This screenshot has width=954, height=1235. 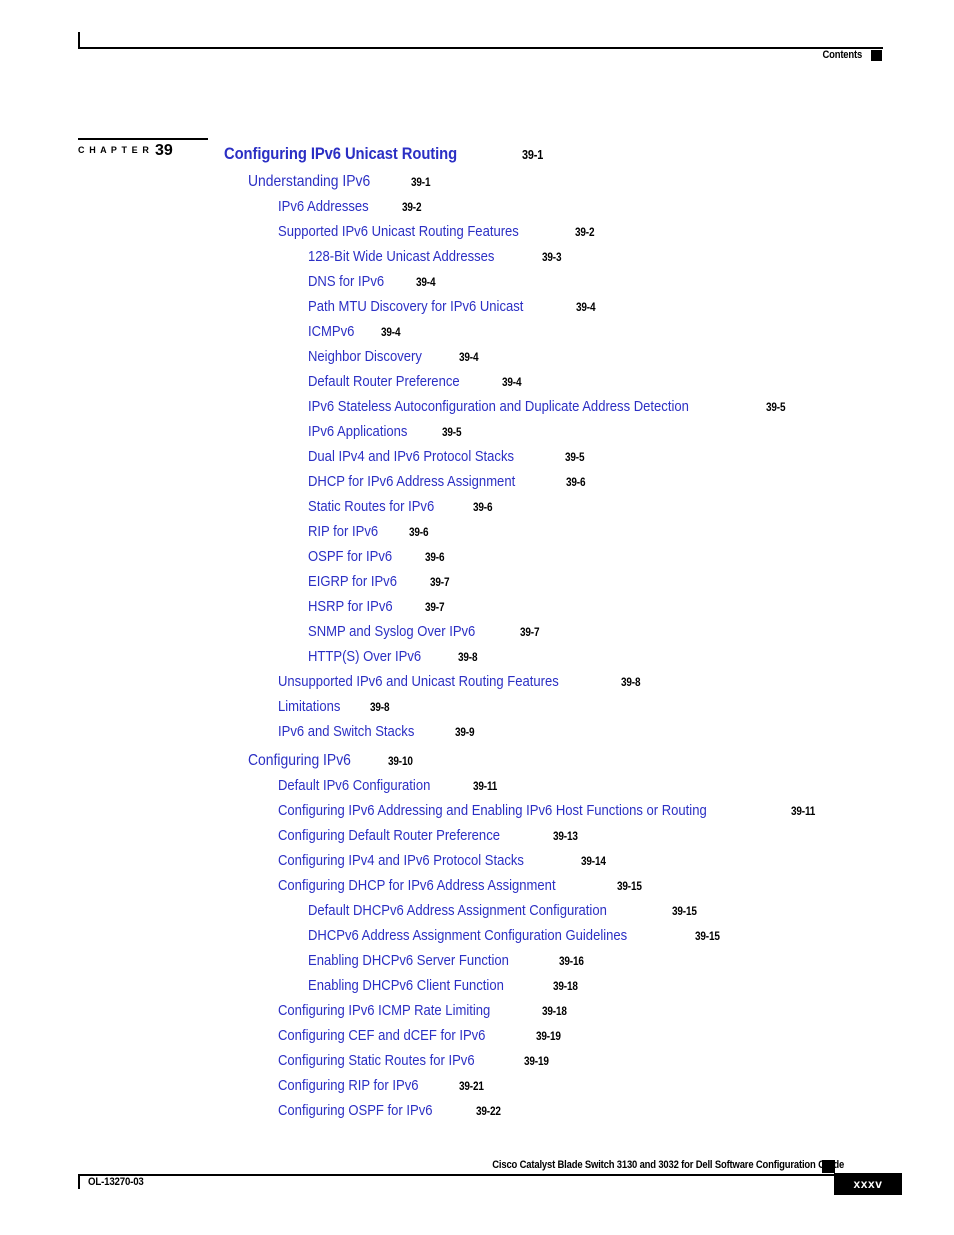 I want to click on toc-entry-title: Configuring CEF and dCEF for IPv6, so click(x=381, y=1035).